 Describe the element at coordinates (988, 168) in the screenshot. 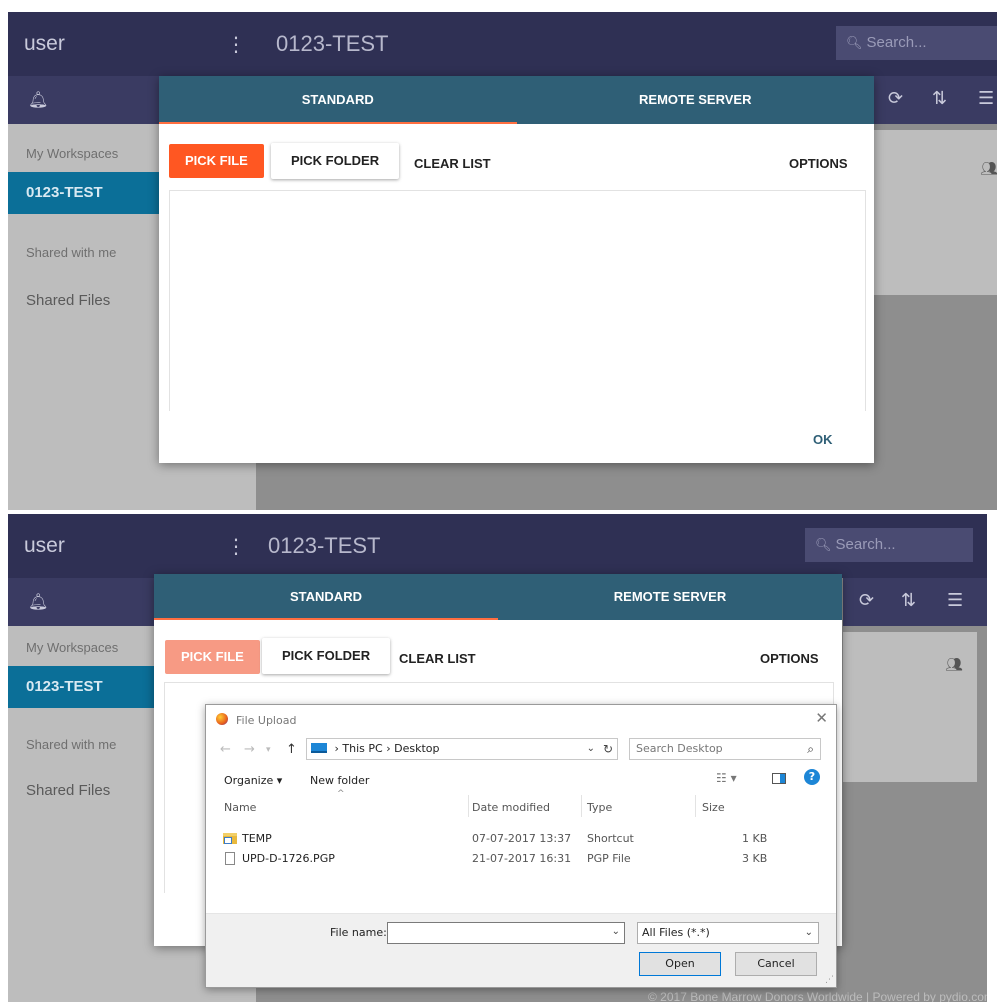

I see `people-icon: 👥︎` at that location.